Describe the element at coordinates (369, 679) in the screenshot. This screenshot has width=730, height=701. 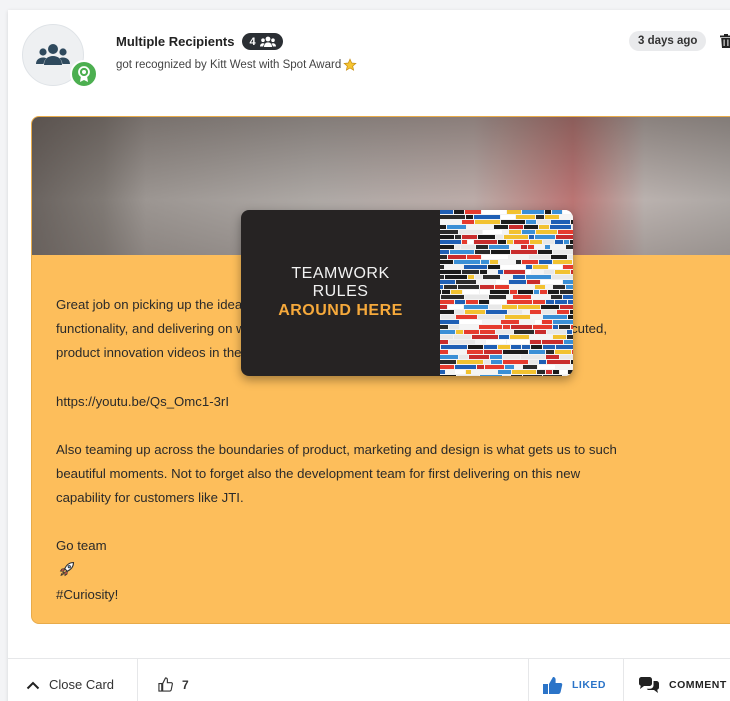
I see `card-footer: Close Card 7 LIKED COMMENT` at that location.